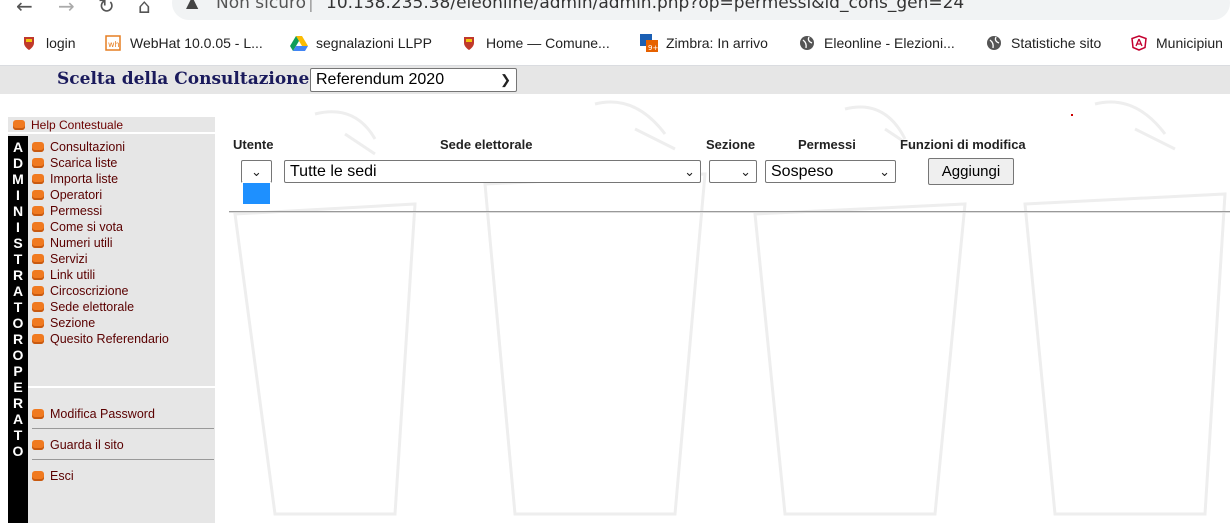 This screenshot has height=523, width=1230. What do you see at coordinates (704, 43) in the screenshot?
I see `bookmark-zimbra: 9+ Zimbra: In arrivo` at bounding box center [704, 43].